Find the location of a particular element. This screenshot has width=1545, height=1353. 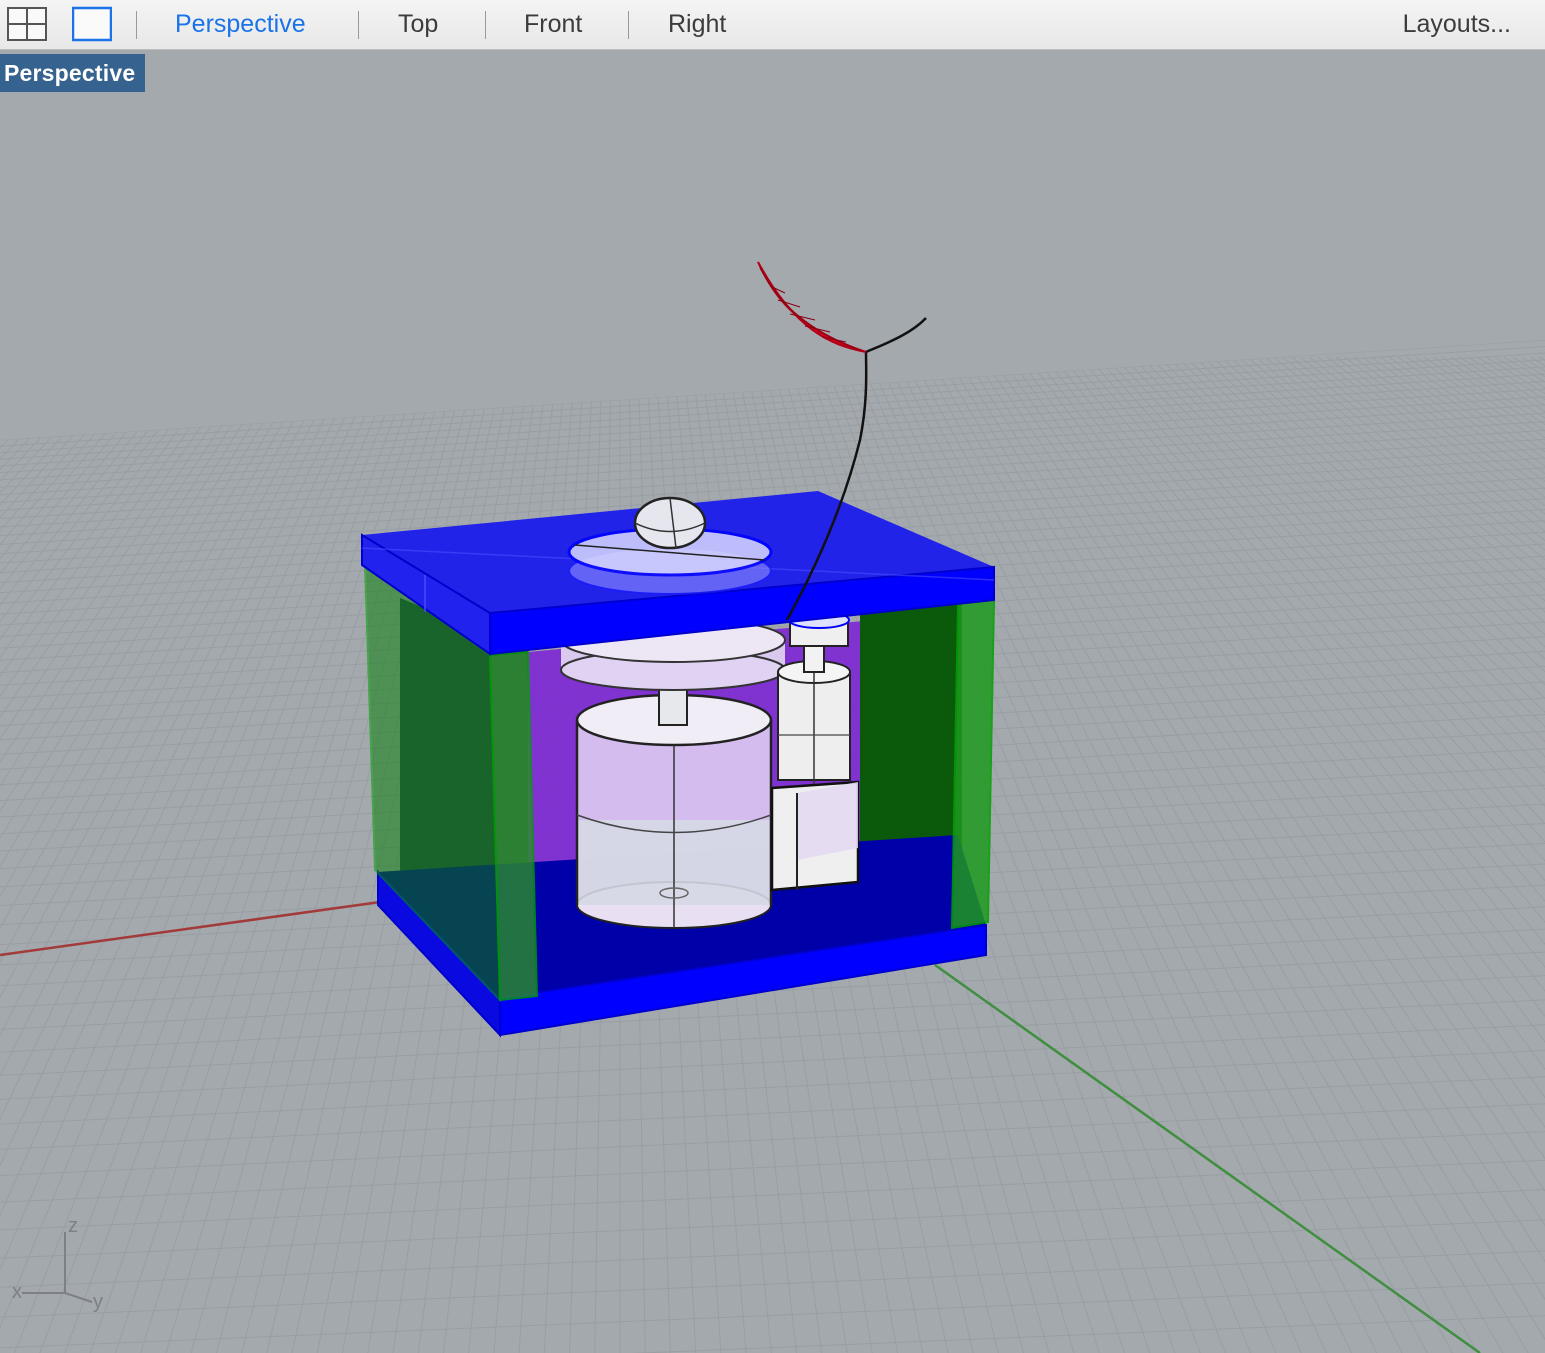

axis-y-label: y is located at coordinates (98, 1302).